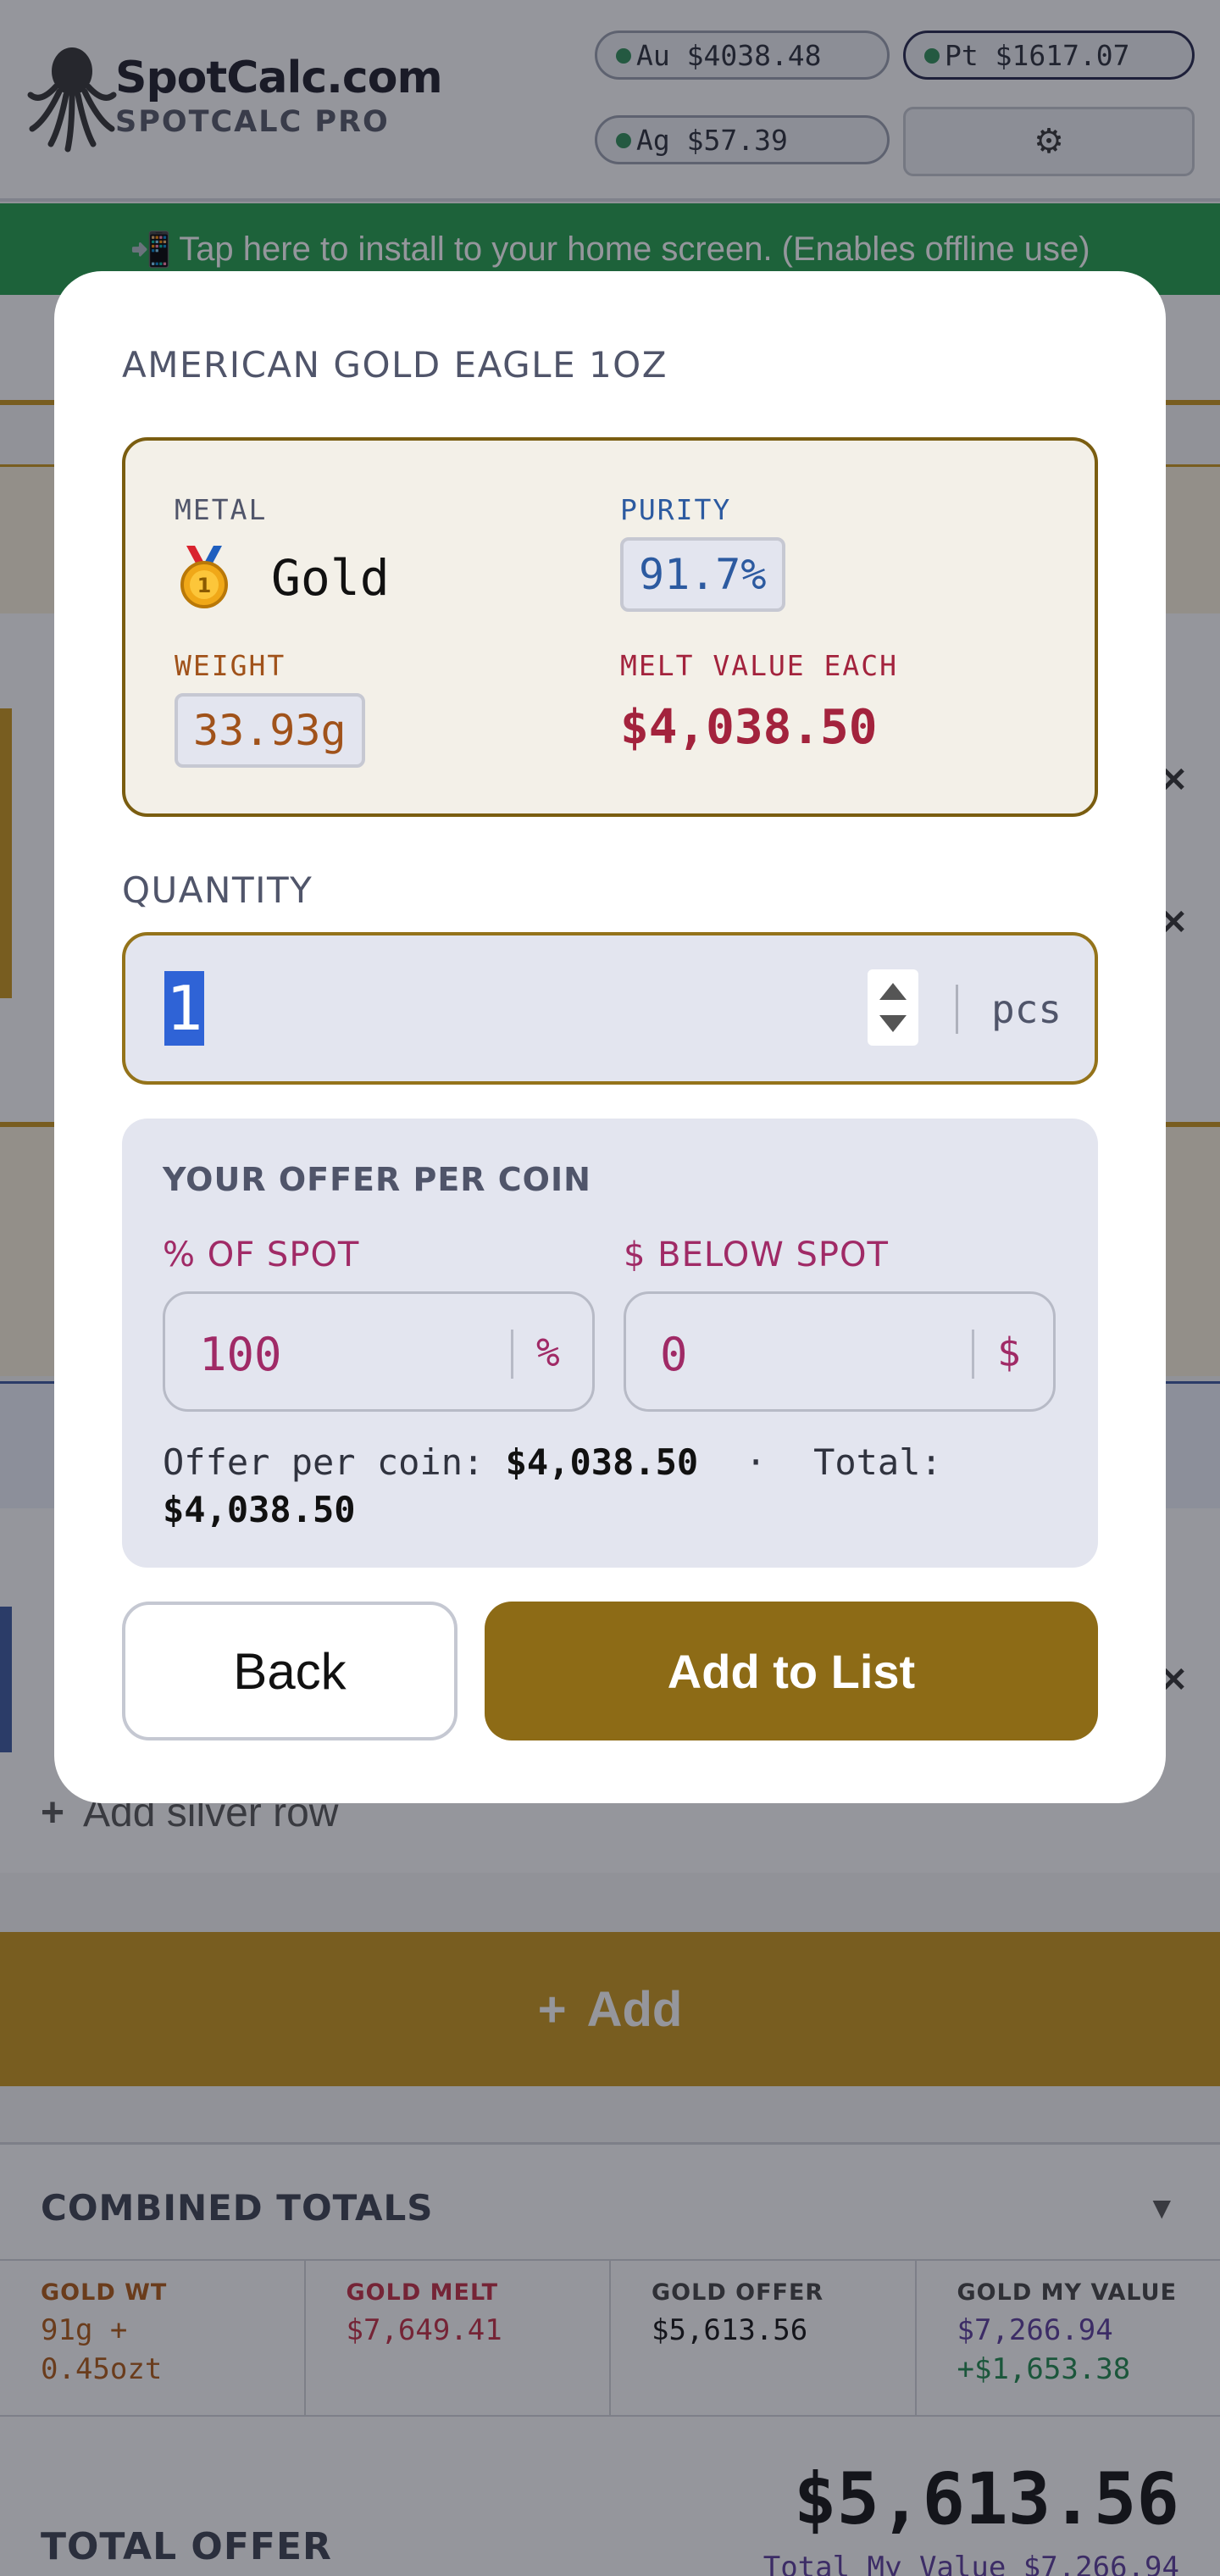  I want to click on back-button: Back, so click(290, 1671).